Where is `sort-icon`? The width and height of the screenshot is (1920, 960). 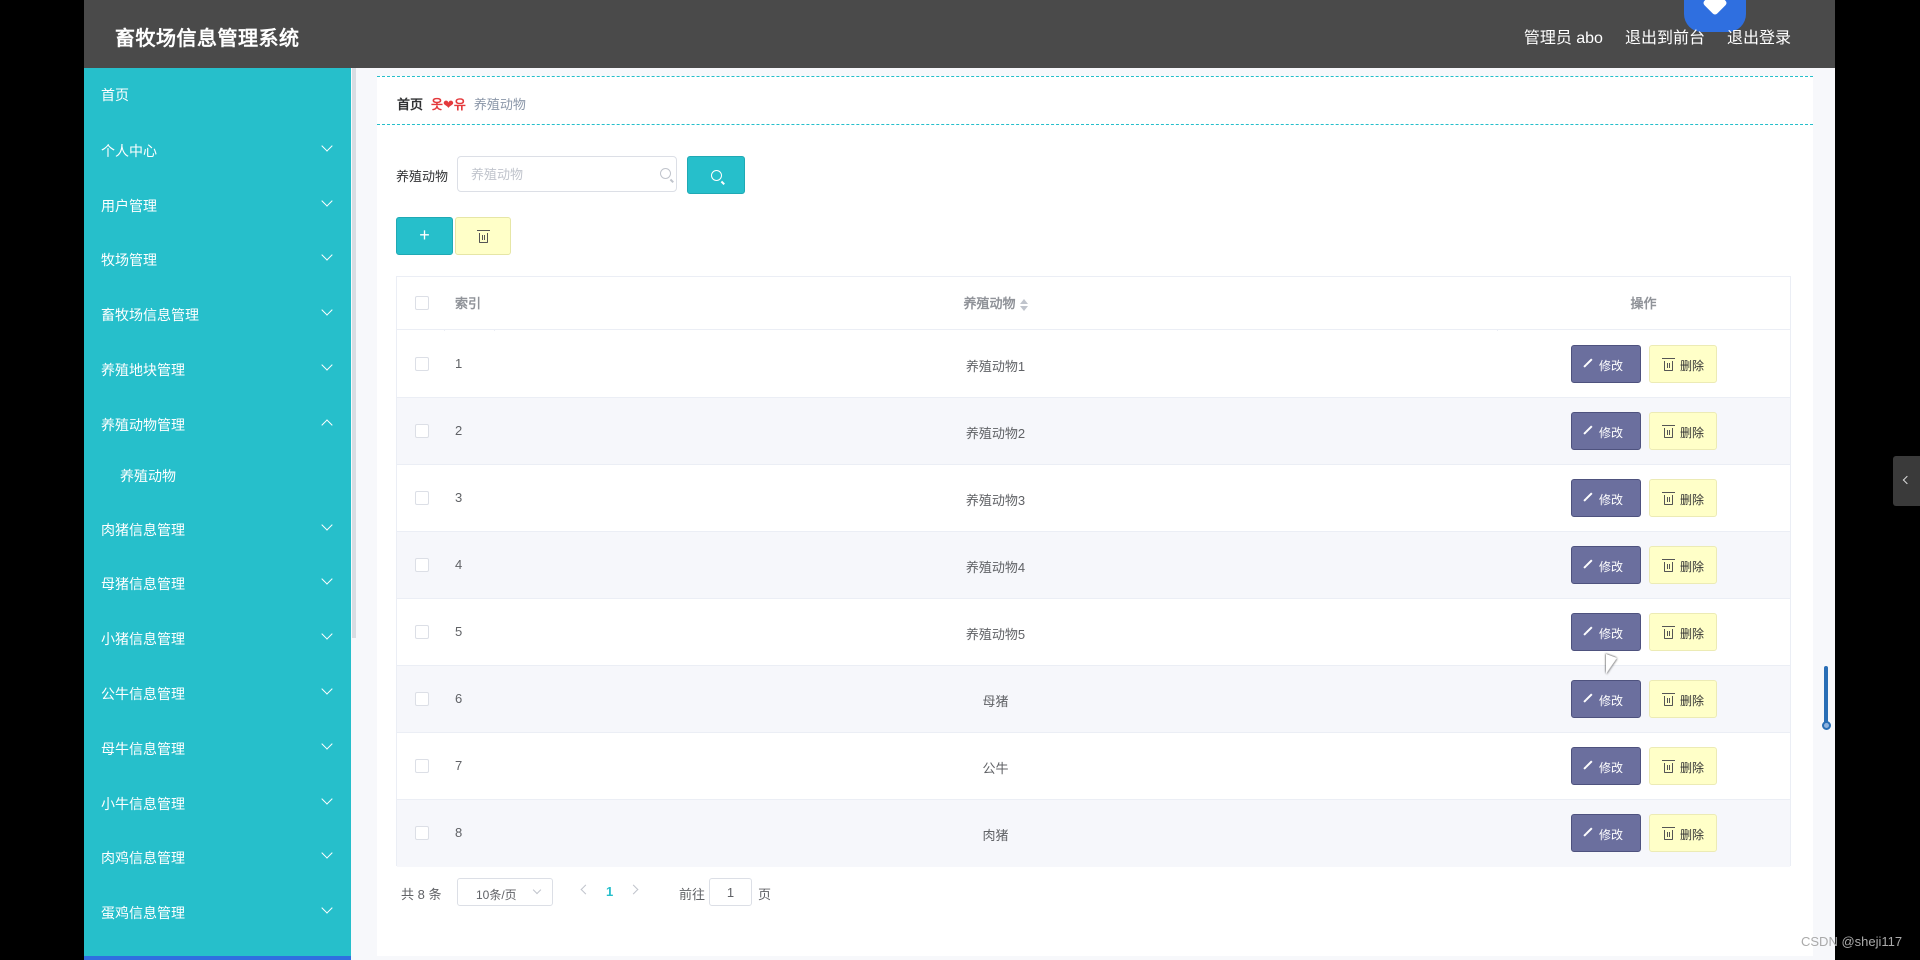
sort-icon is located at coordinates (1023, 304).